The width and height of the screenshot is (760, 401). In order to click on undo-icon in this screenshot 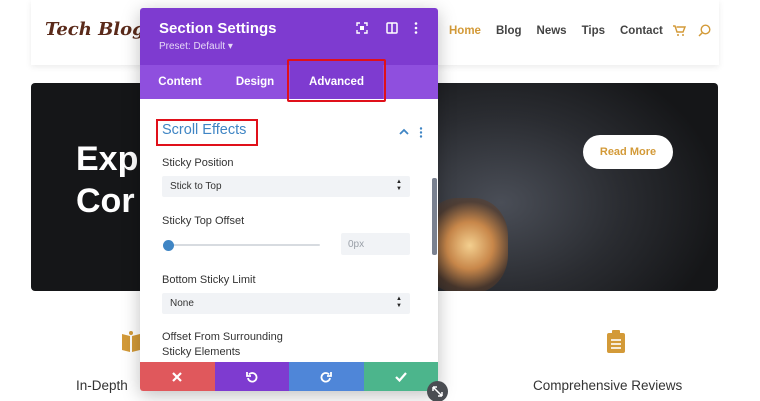, I will do `click(251, 376)`.